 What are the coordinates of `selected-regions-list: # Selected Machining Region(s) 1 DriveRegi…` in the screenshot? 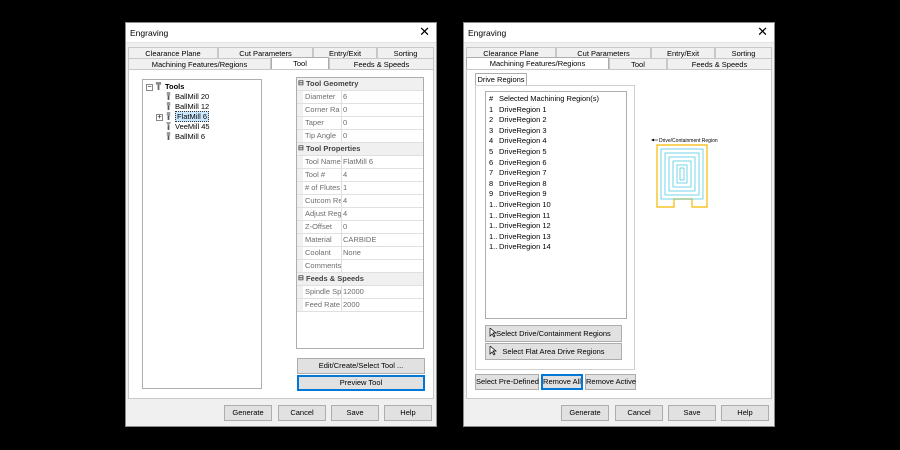 It's located at (556, 205).